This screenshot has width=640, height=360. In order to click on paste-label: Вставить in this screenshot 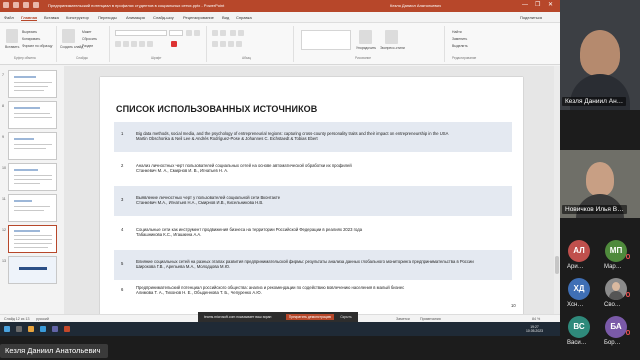, I will do `click(12, 47)`.